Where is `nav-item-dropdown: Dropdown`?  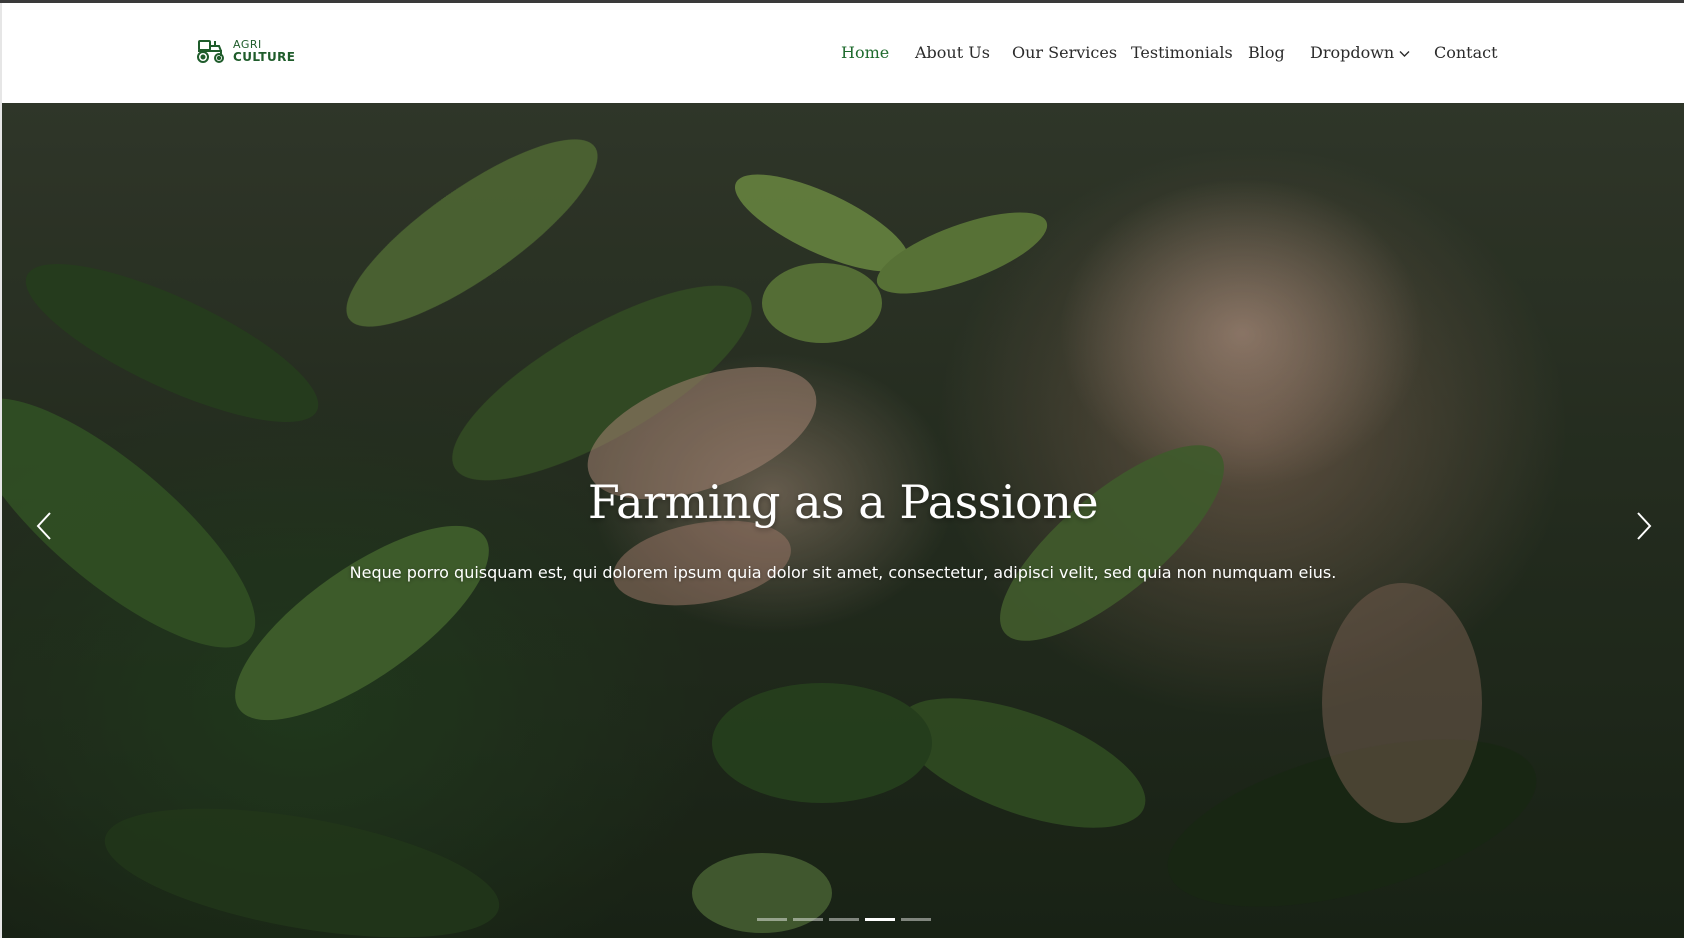
nav-item-dropdown: Dropdown is located at coordinates (1360, 52).